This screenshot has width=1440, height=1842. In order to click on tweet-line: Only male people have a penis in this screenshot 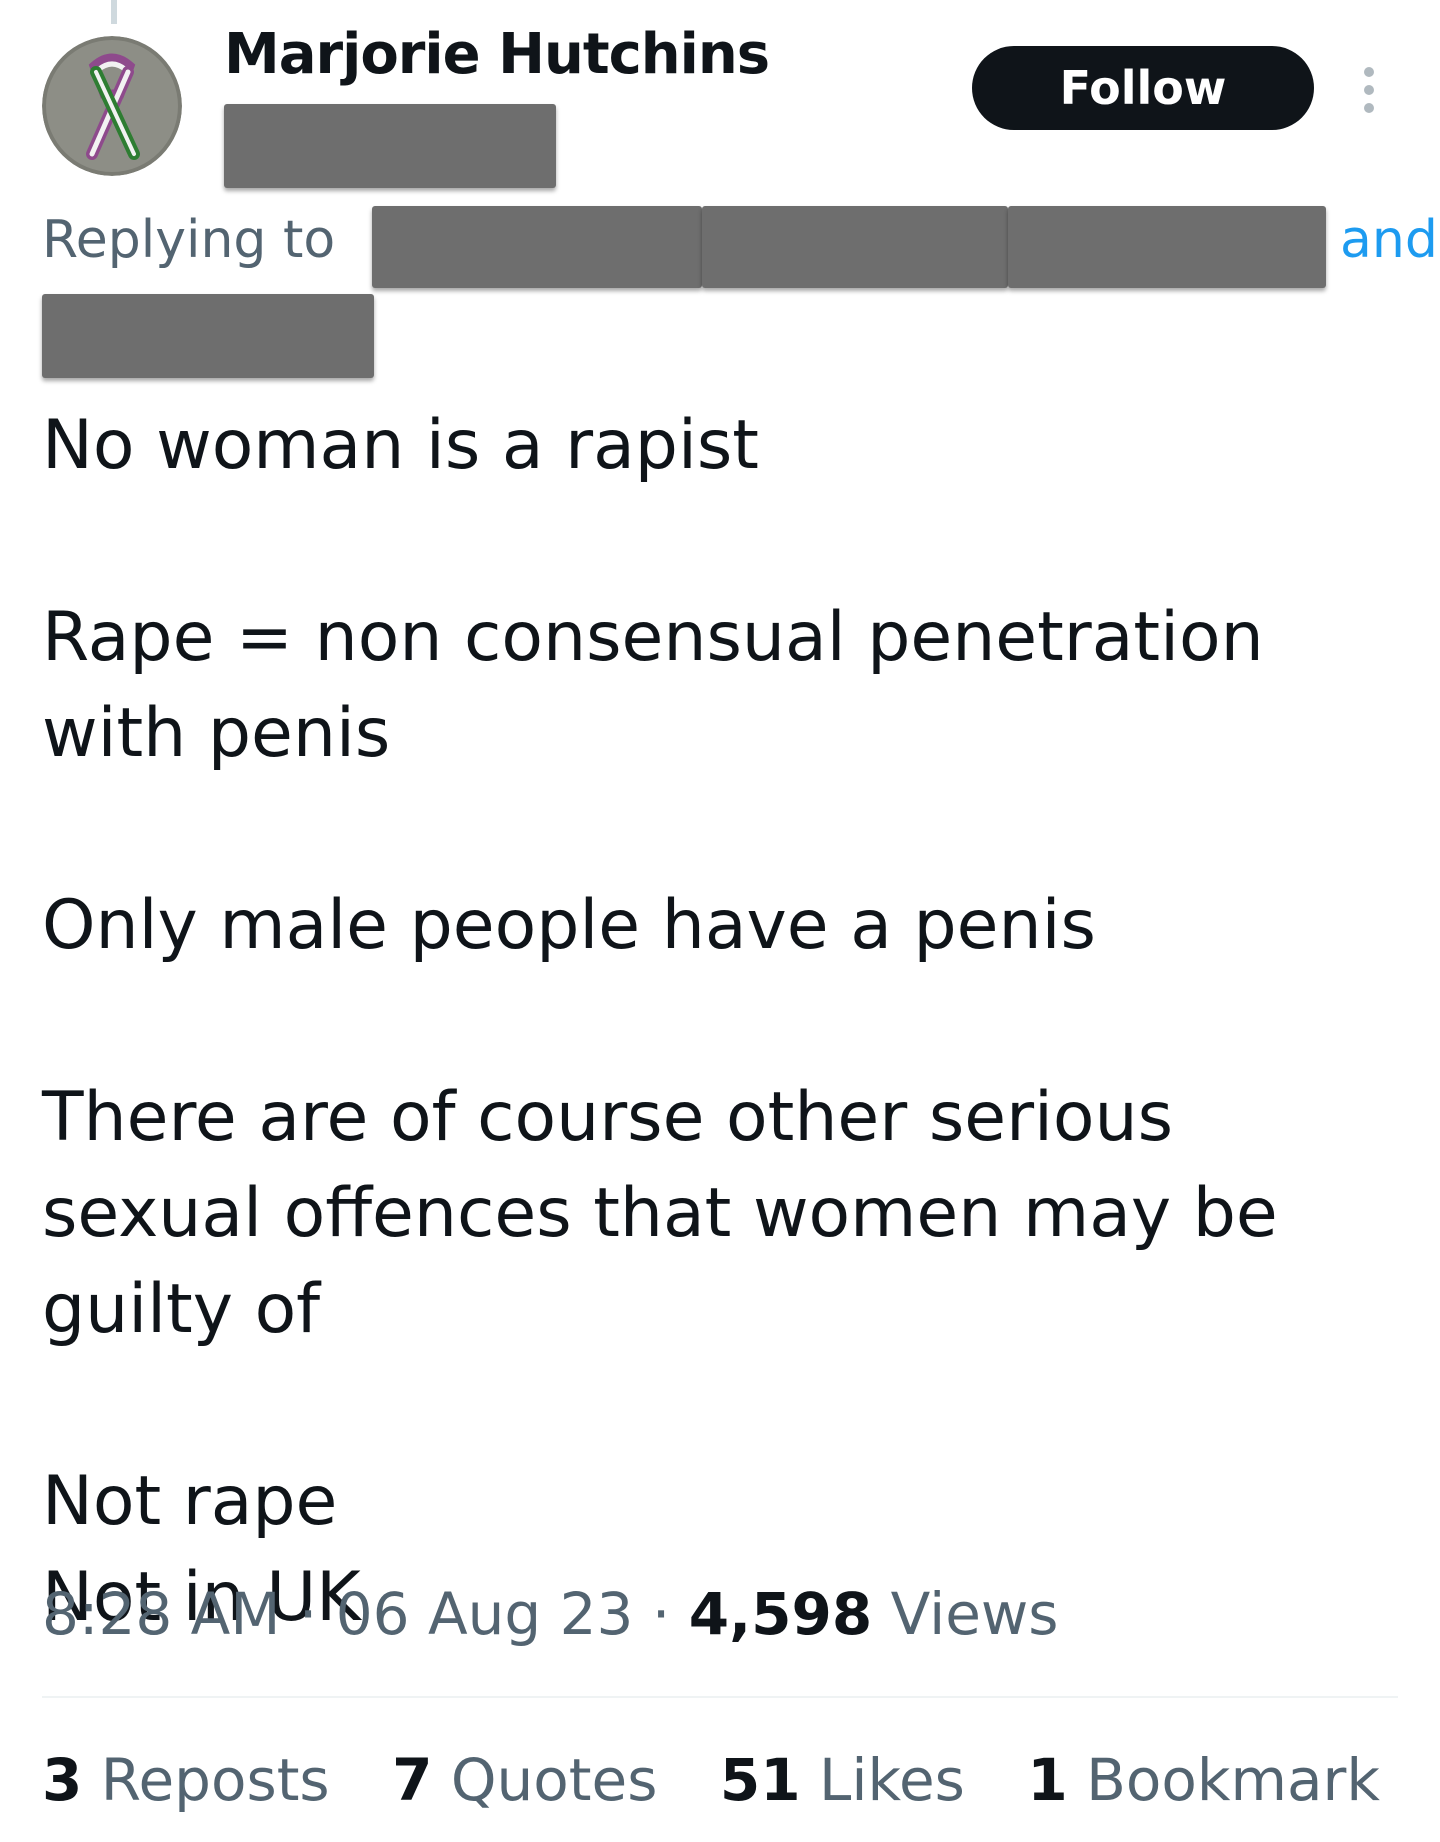, I will do `click(569, 925)`.